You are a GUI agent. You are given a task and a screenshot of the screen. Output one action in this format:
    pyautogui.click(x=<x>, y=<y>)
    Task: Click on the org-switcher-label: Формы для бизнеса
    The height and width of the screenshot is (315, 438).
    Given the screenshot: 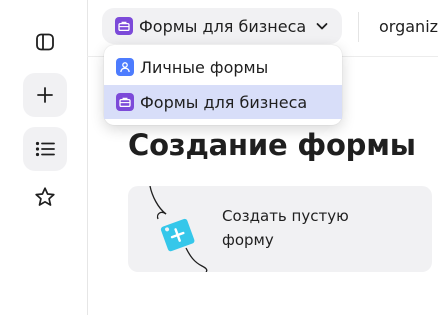 What is the action you would take?
    pyautogui.click(x=223, y=26)
    